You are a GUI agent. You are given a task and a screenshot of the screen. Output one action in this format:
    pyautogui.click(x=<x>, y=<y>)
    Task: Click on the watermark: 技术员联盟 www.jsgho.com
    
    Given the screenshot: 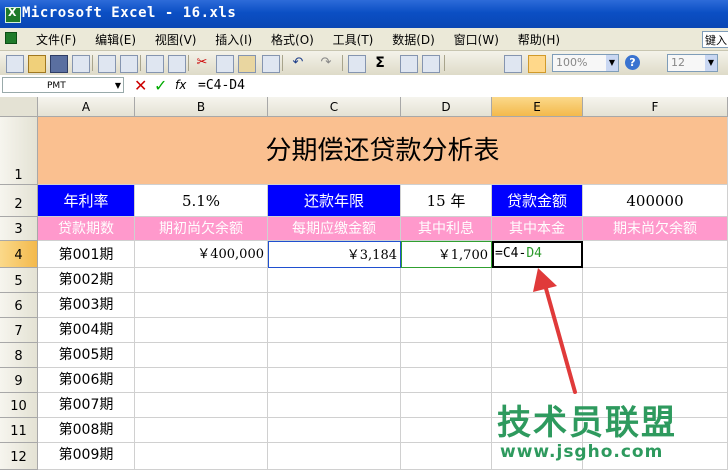 What is the action you would take?
    pyautogui.click(x=612, y=432)
    